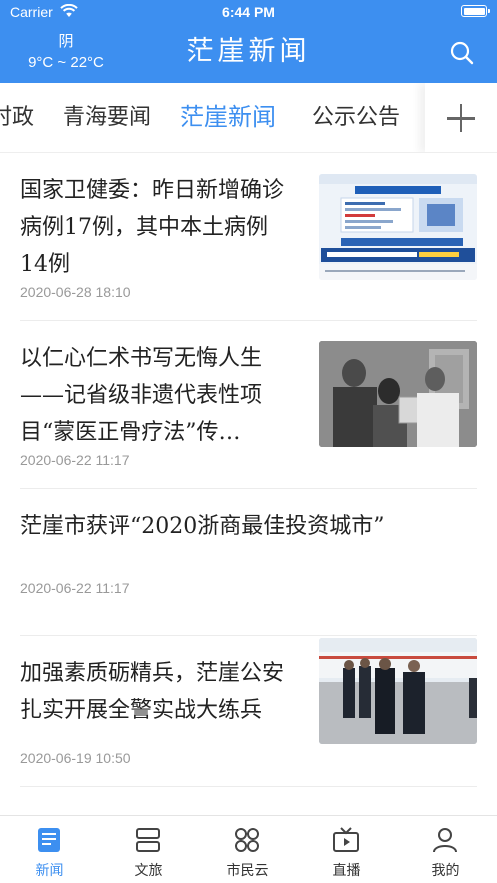 The image size is (497, 883). What do you see at coordinates (356, 118) in the screenshot?
I see `tab-announcements: 公示公告` at bounding box center [356, 118].